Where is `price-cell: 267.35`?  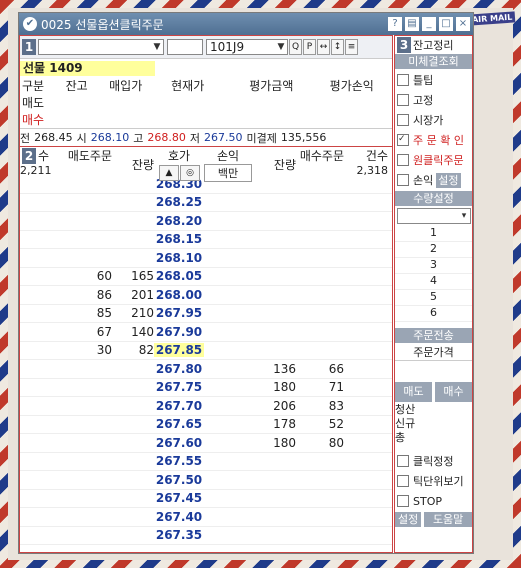 price-cell: 267.35 is located at coordinates (179, 535).